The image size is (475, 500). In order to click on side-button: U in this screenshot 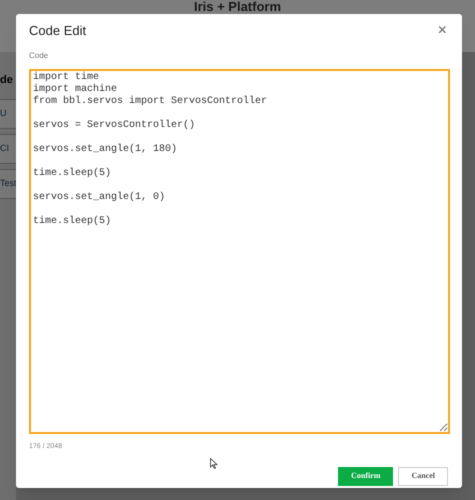, I will do `click(8, 113)`.